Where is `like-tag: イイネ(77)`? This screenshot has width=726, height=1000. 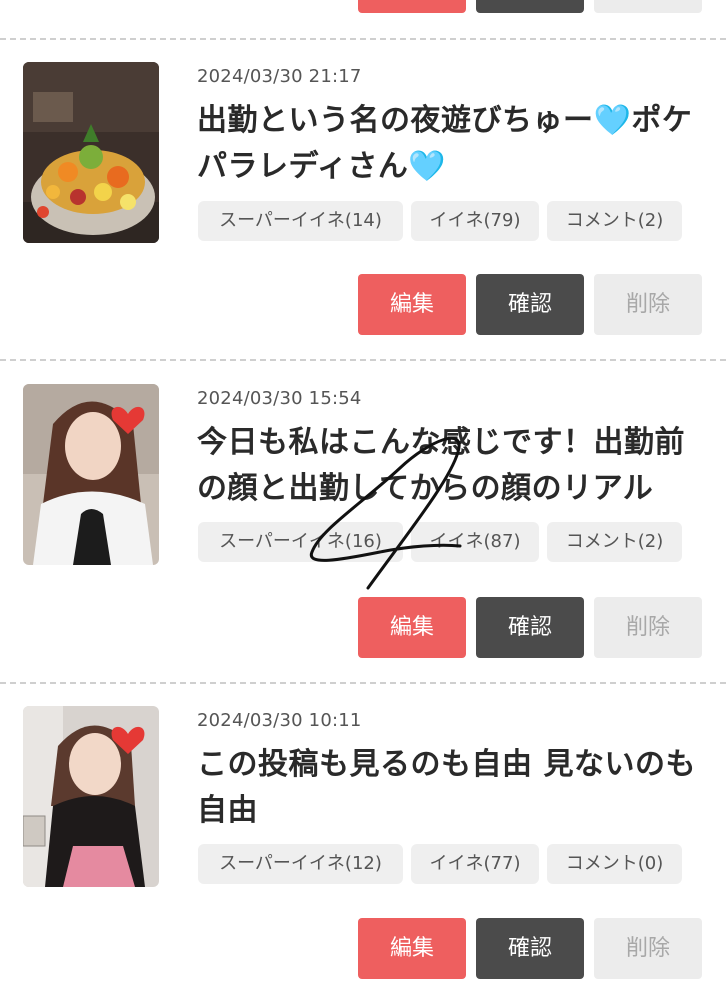
like-tag: イイネ(77) is located at coordinates (475, 864).